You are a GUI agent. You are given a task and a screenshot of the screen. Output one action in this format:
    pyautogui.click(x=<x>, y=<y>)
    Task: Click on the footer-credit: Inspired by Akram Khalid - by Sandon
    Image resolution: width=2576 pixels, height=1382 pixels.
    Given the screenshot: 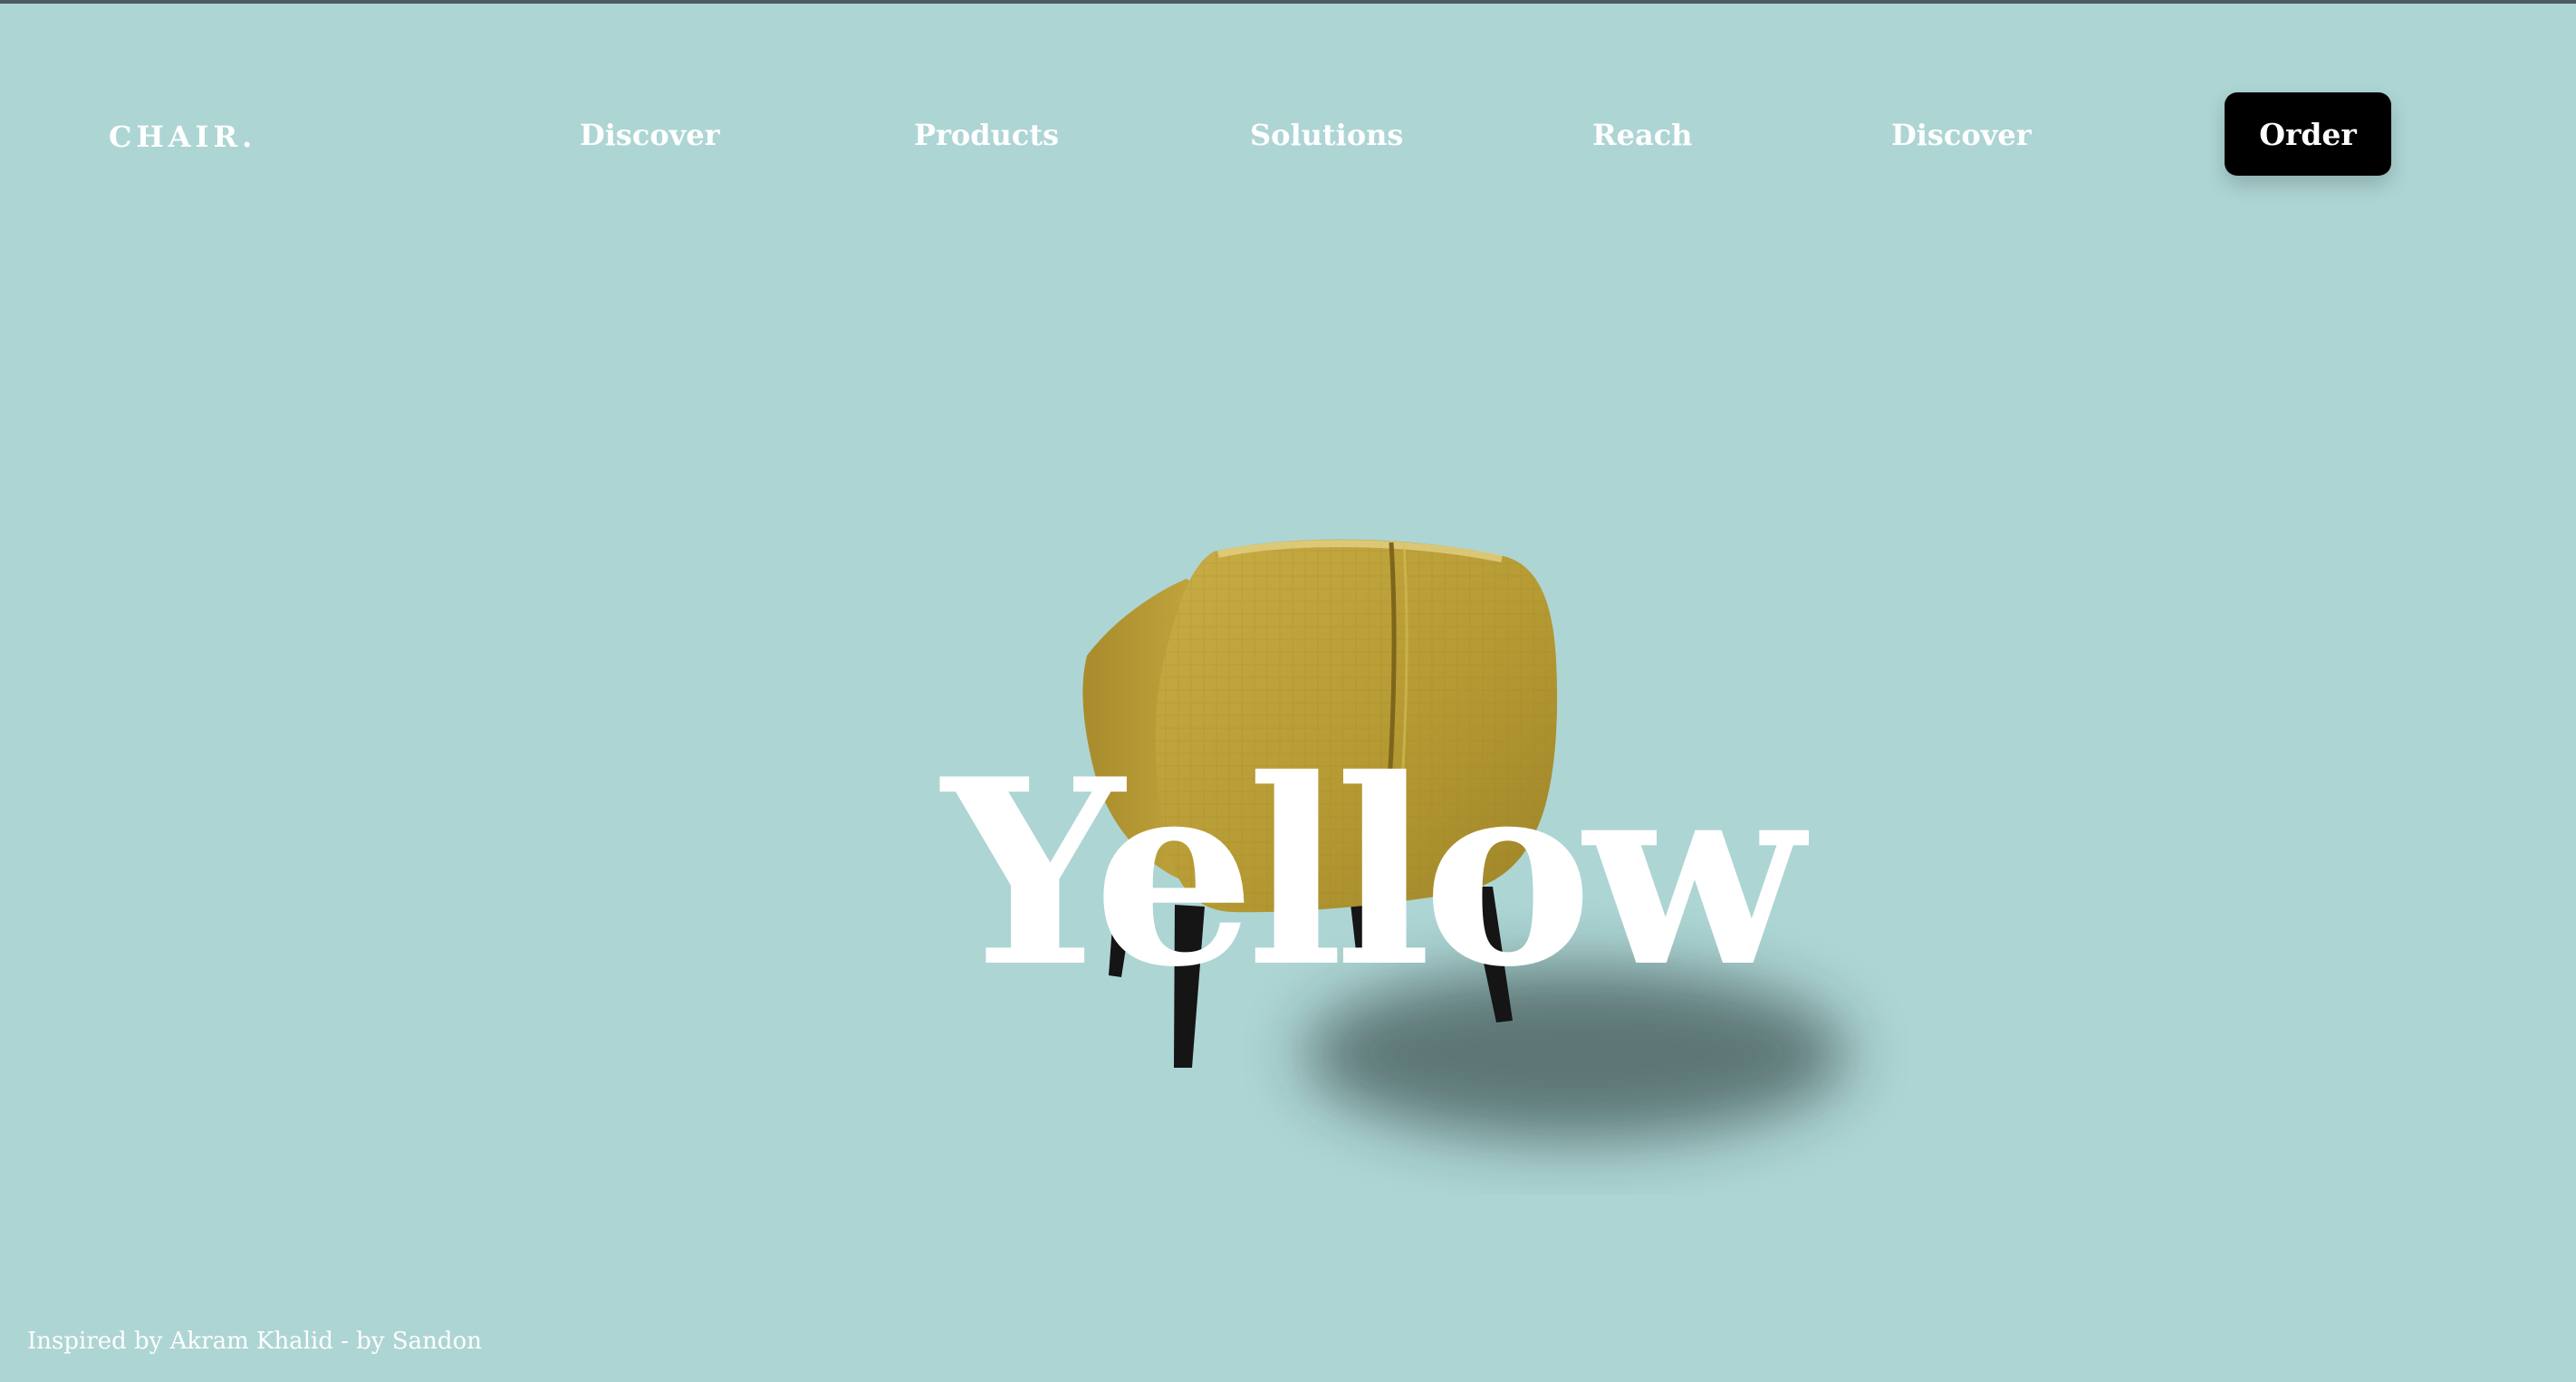 What is the action you would take?
    pyautogui.click(x=254, y=1341)
    